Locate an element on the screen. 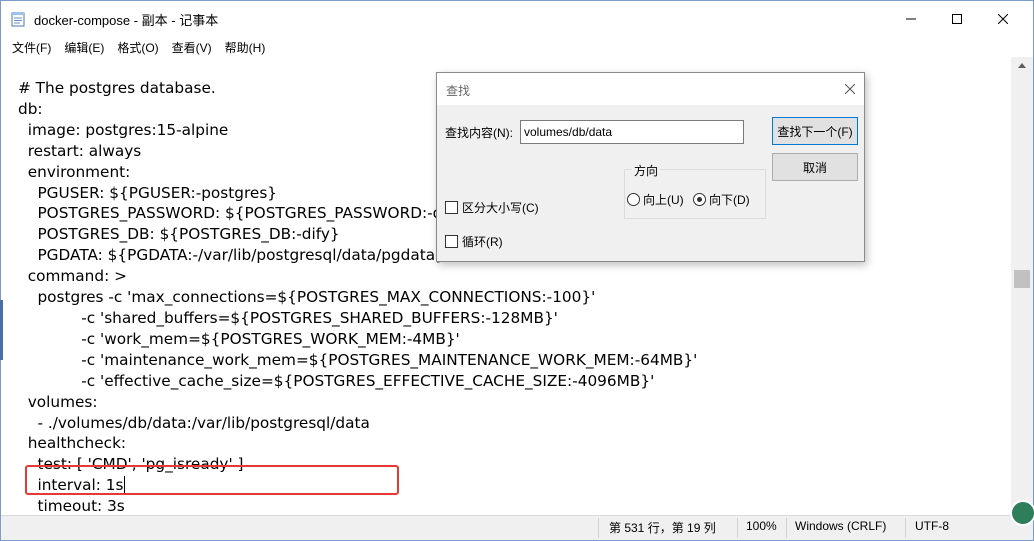  window-title: docker-compose - 副本 - 记事本 is located at coordinates (126, 20).